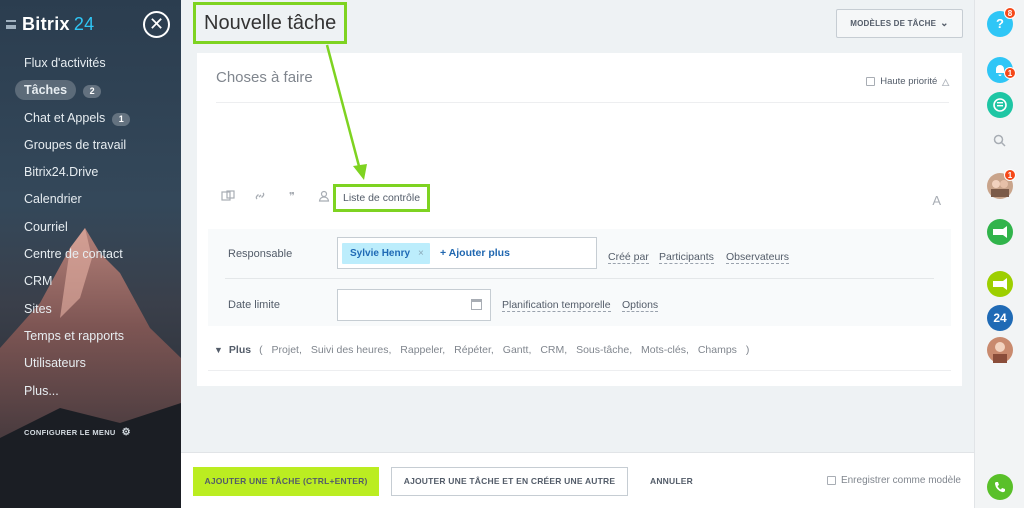  I want to click on deadline-input, so click(414, 305).